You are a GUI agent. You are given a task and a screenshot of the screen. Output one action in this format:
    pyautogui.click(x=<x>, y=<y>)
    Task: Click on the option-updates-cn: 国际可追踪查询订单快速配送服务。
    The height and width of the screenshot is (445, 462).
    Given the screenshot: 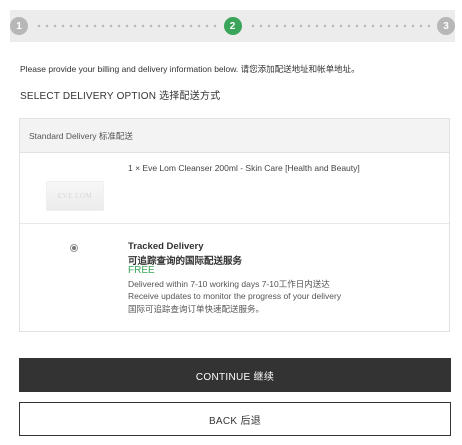 What is the action you would take?
    pyautogui.click(x=196, y=309)
    